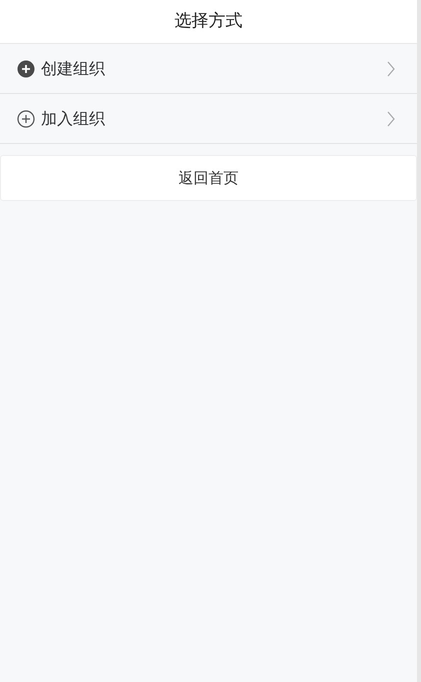 This screenshot has width=421, height=682. What do you see at coordinates (208, 178) in the screenshot?
I see `back-home-button: 返回首页` at bounding box center [208, 178].